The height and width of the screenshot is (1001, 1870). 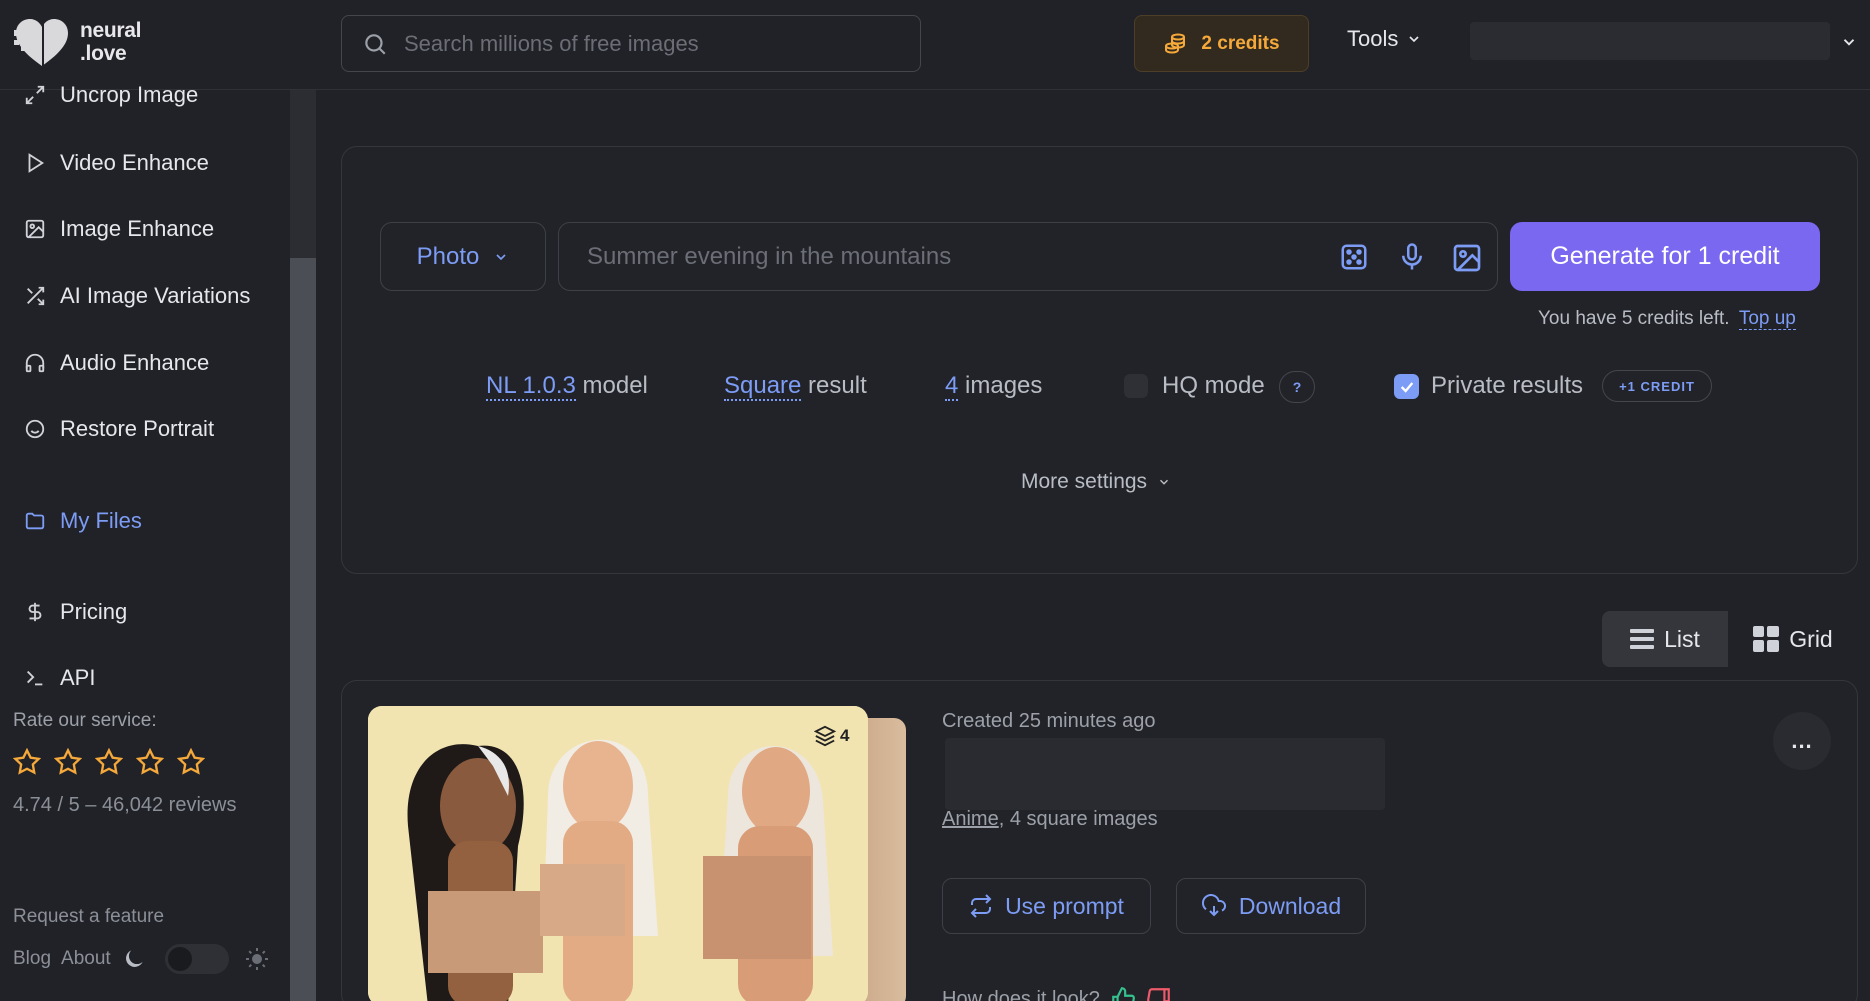 I want to click on top-up-link: Top up, so click(x=1767, y=319).